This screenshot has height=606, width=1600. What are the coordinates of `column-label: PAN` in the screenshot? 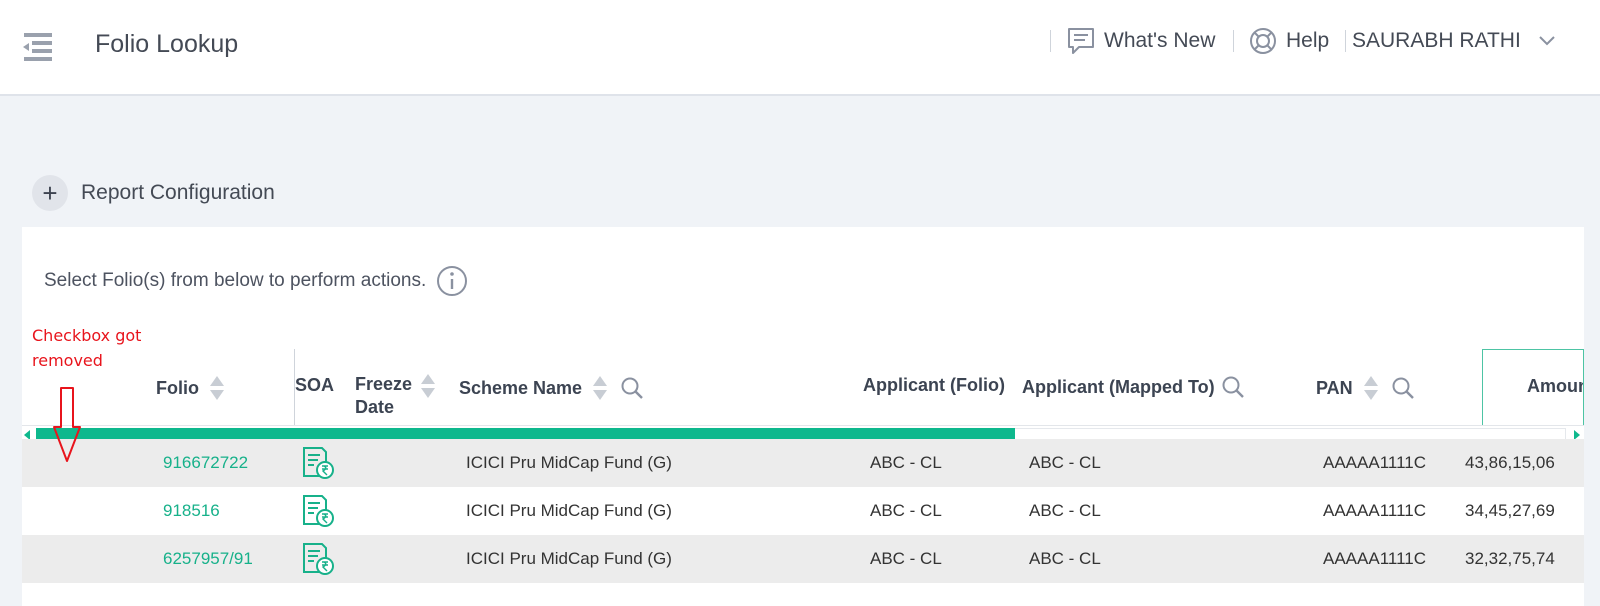 It's located at (1334, 387).